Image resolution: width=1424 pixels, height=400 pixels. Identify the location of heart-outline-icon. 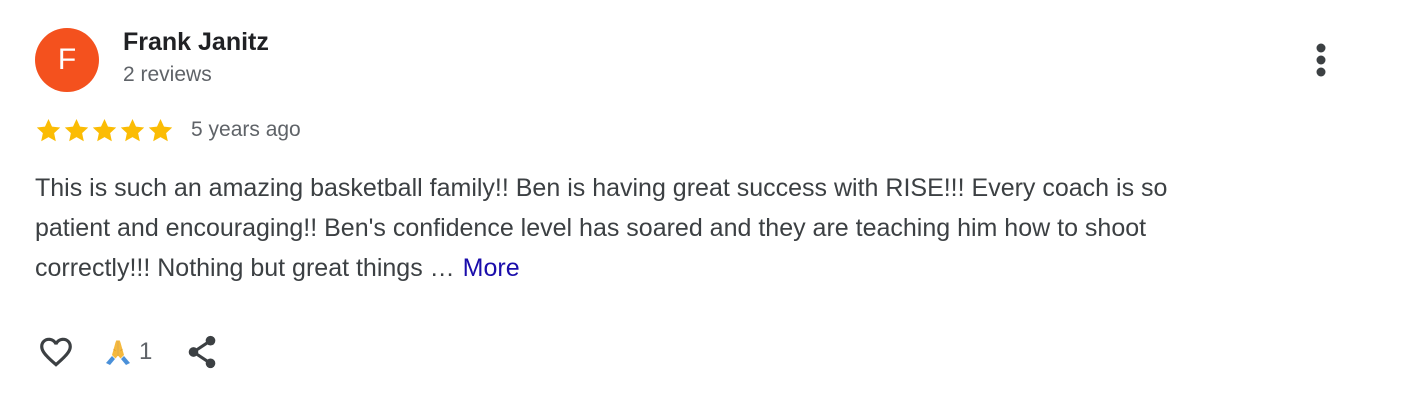
(56, 352).